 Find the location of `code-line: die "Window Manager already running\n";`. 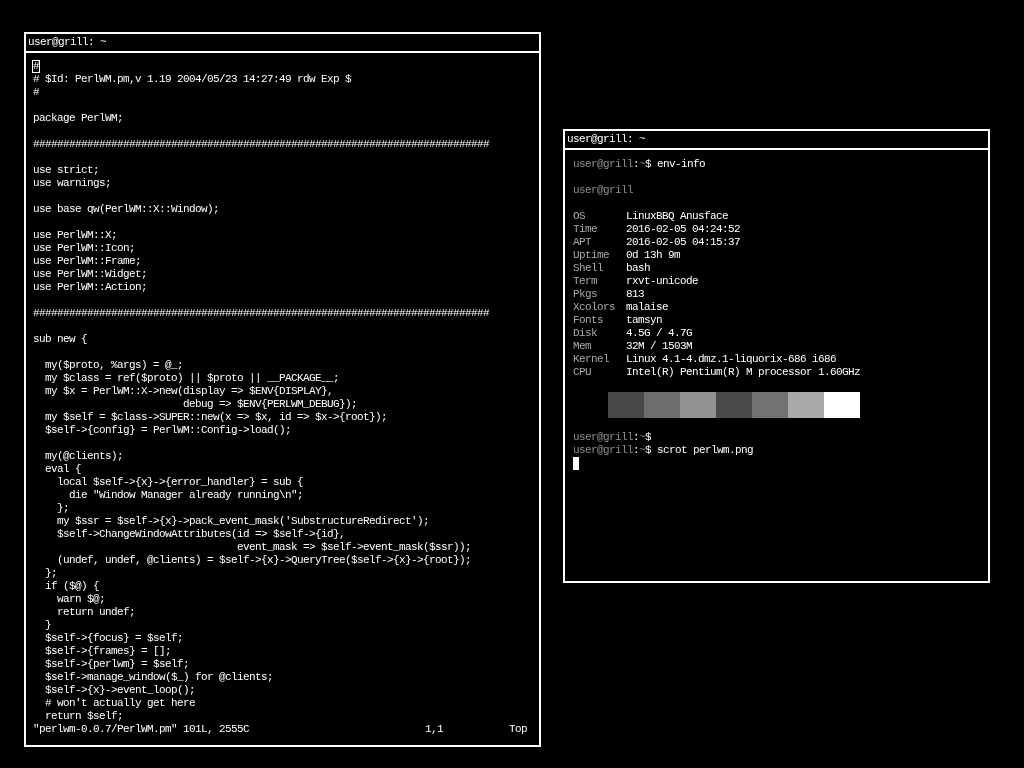

code-line: die "Window Manager already running\n"; is located at coordinates (186, 495).